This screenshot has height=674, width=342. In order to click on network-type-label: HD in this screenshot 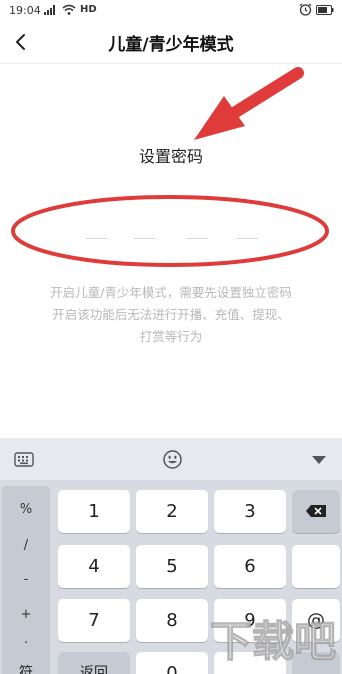, I will do `click(88, 9)`.